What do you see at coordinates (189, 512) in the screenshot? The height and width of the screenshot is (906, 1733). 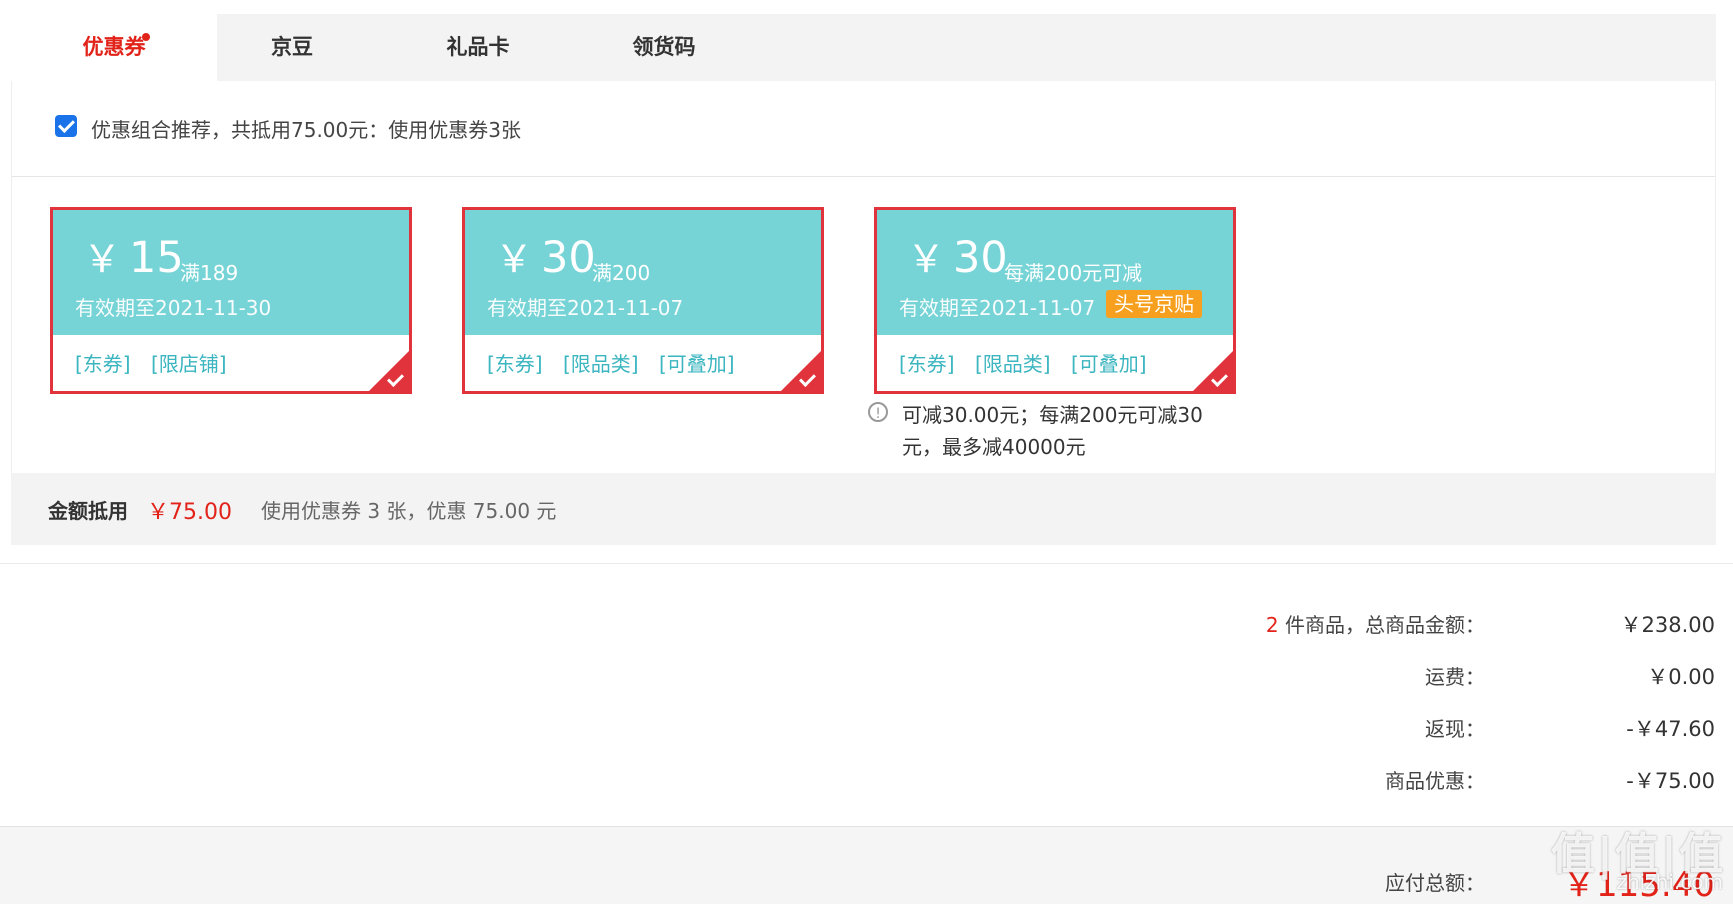 I see `summary-amount: ￥75.00` at bounding box center [189, 512].